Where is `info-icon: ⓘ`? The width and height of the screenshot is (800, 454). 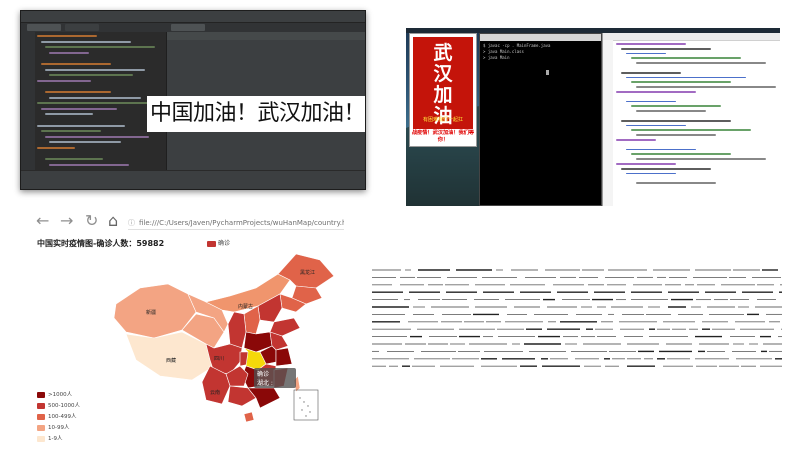
info-icon: ⓘ is located at coordinates (131, 223).